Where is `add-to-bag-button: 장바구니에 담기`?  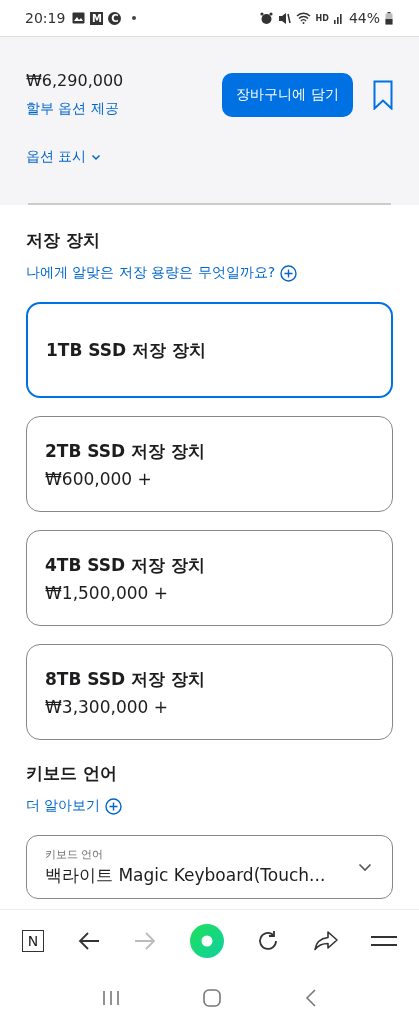 add-to-bag-button: 장바구니에 담기 is located at coordinates (287, 94).